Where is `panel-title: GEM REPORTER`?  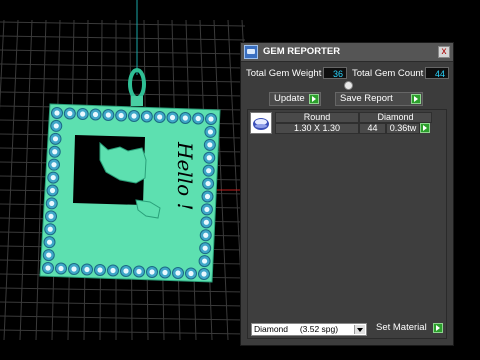
panel-title: GEM REPORTER is located at coordinates (302, 51).